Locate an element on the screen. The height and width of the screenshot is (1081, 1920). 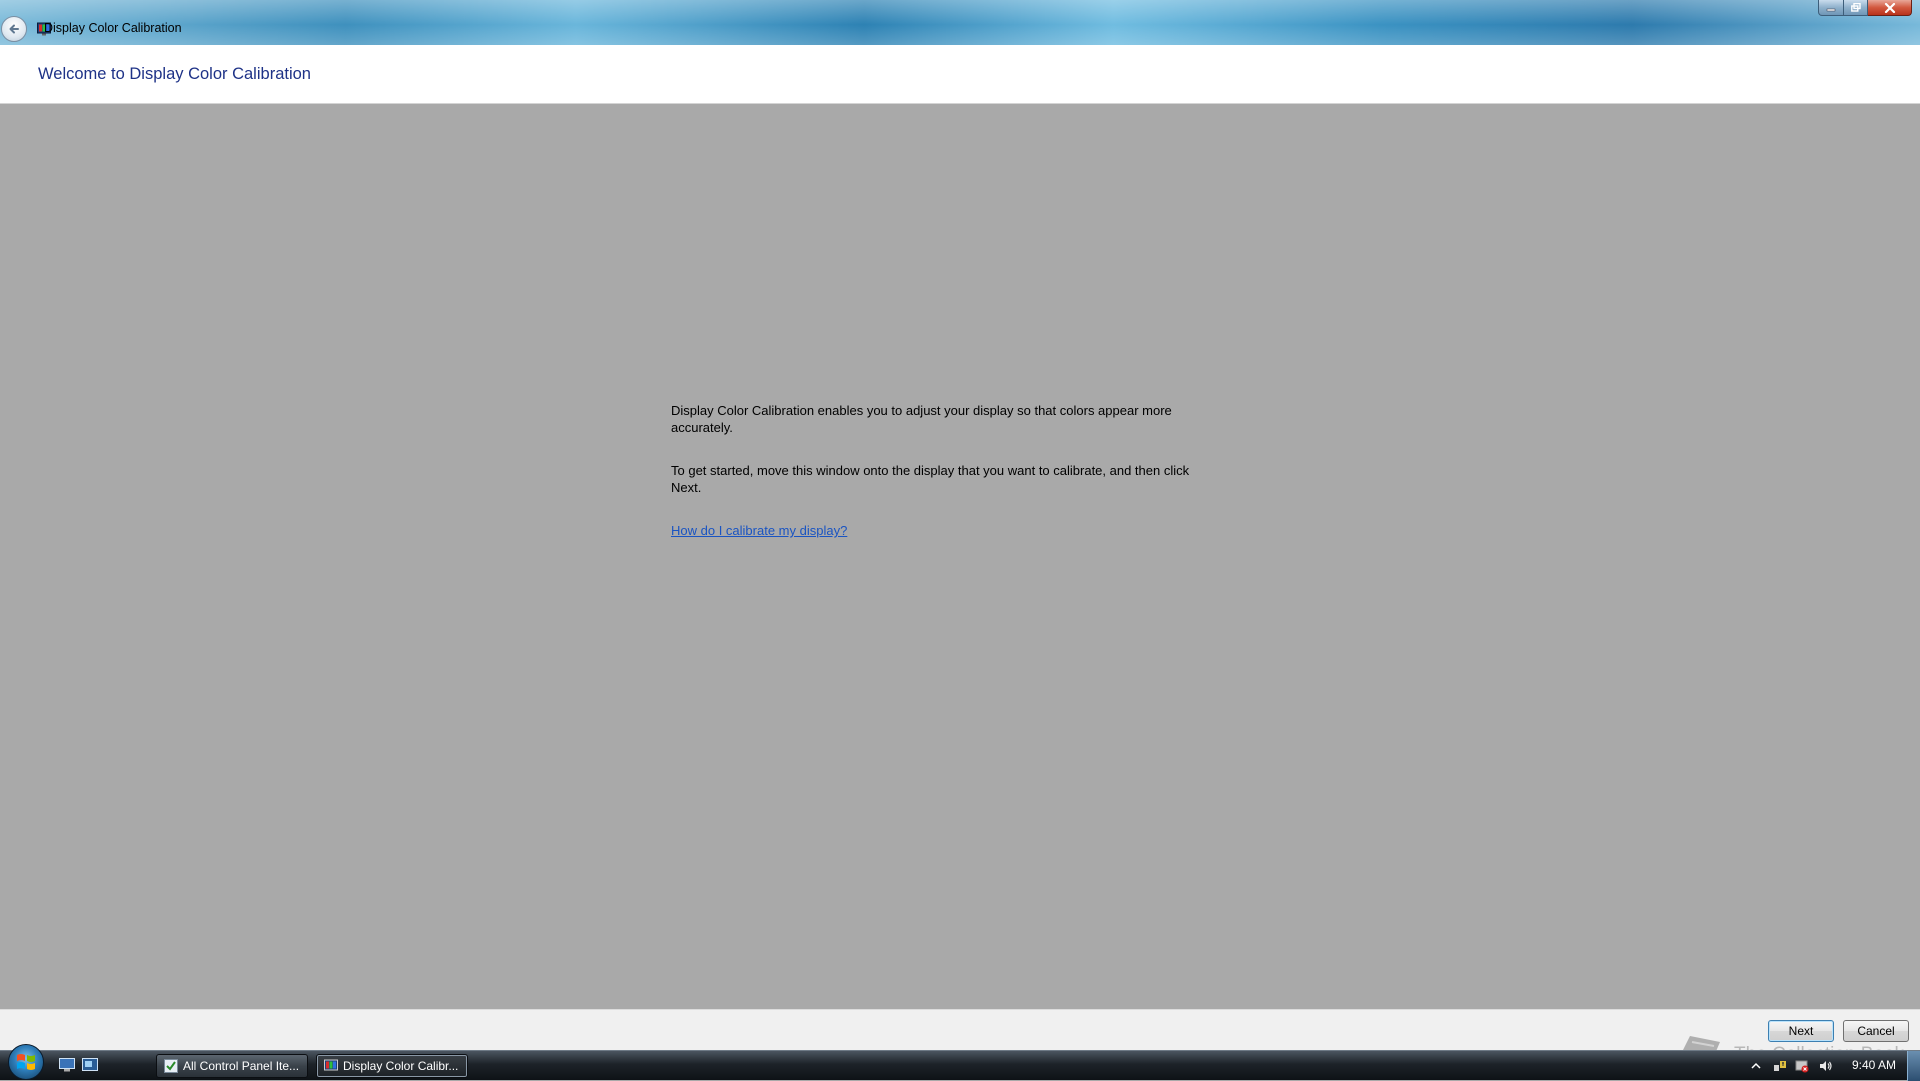
back-button is located at coordinates (14, 29).